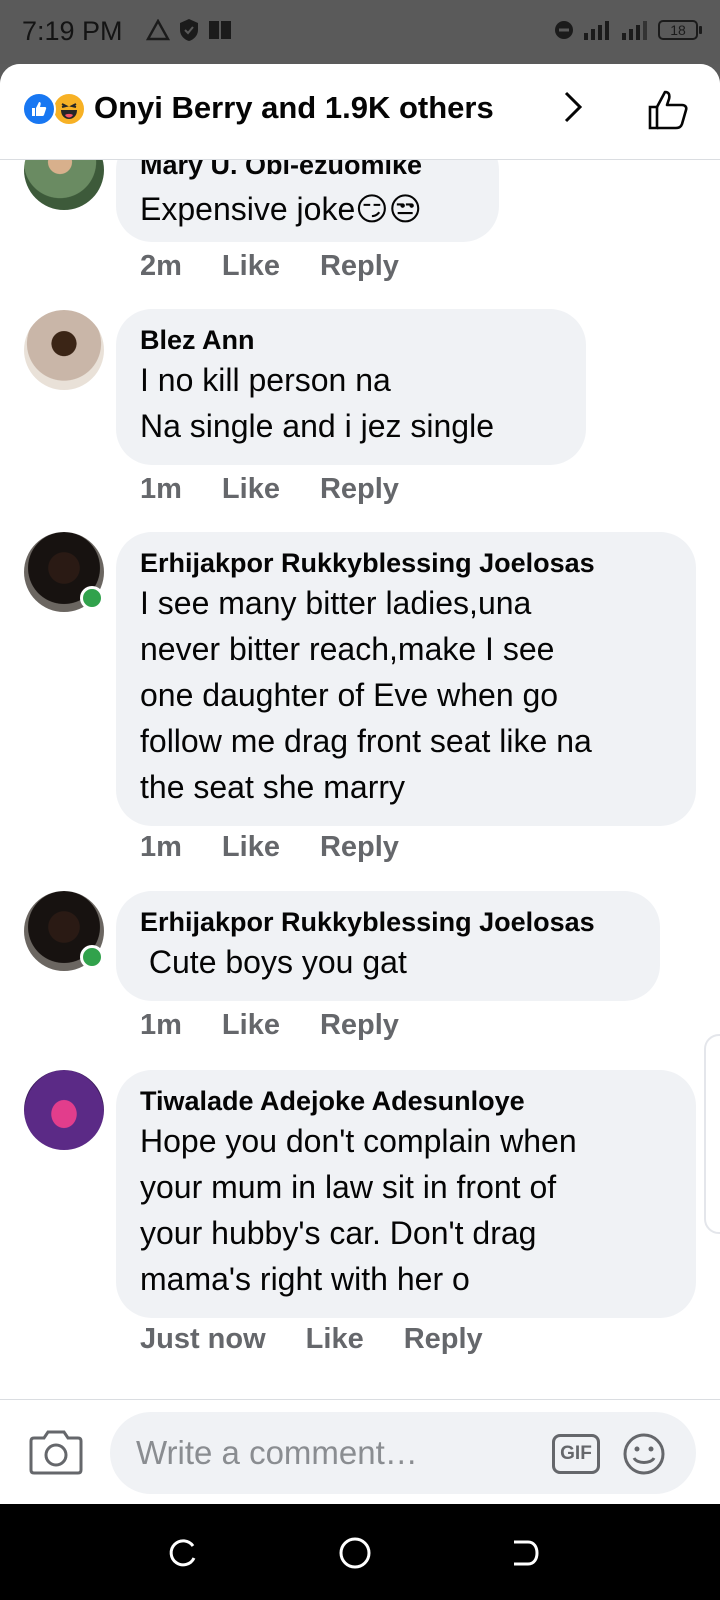  What do you see at coordinates (351, 340) in the screenshot?
I see `comment-author: Blez Ann` at bounding box center [351, 340].